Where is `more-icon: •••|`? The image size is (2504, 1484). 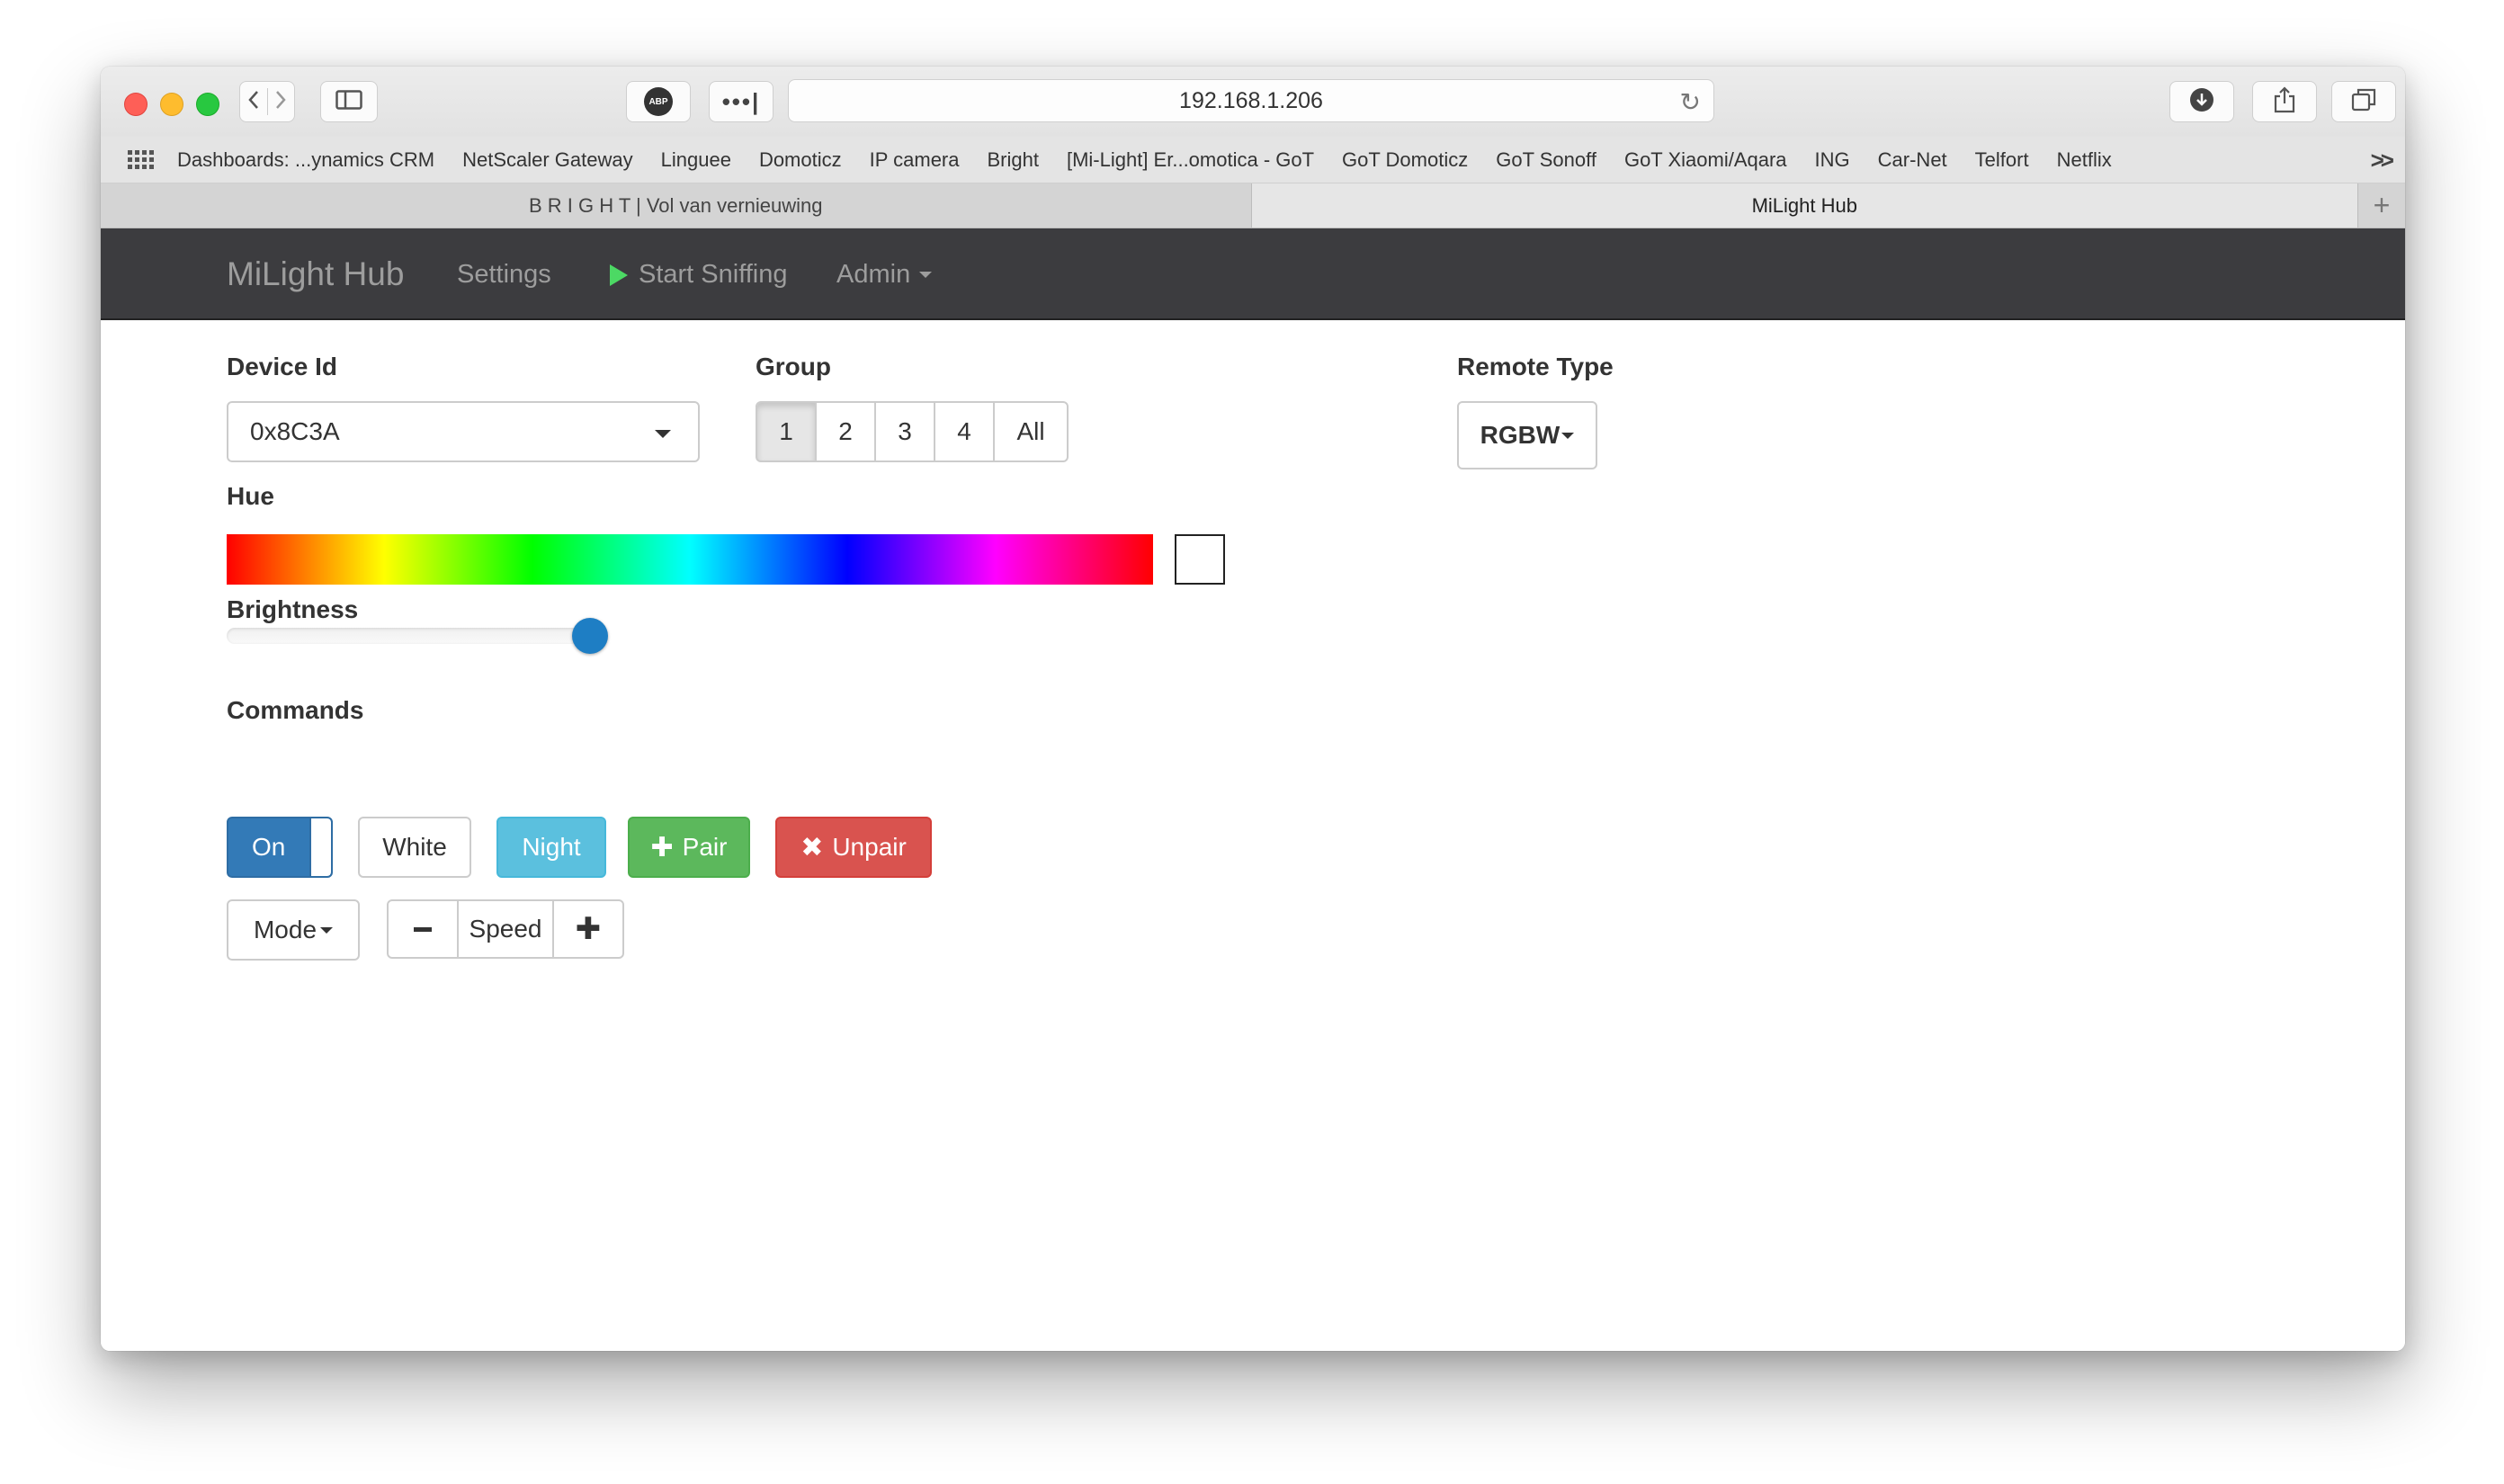
more-icon: •••| is located at coordinates (741, 101).